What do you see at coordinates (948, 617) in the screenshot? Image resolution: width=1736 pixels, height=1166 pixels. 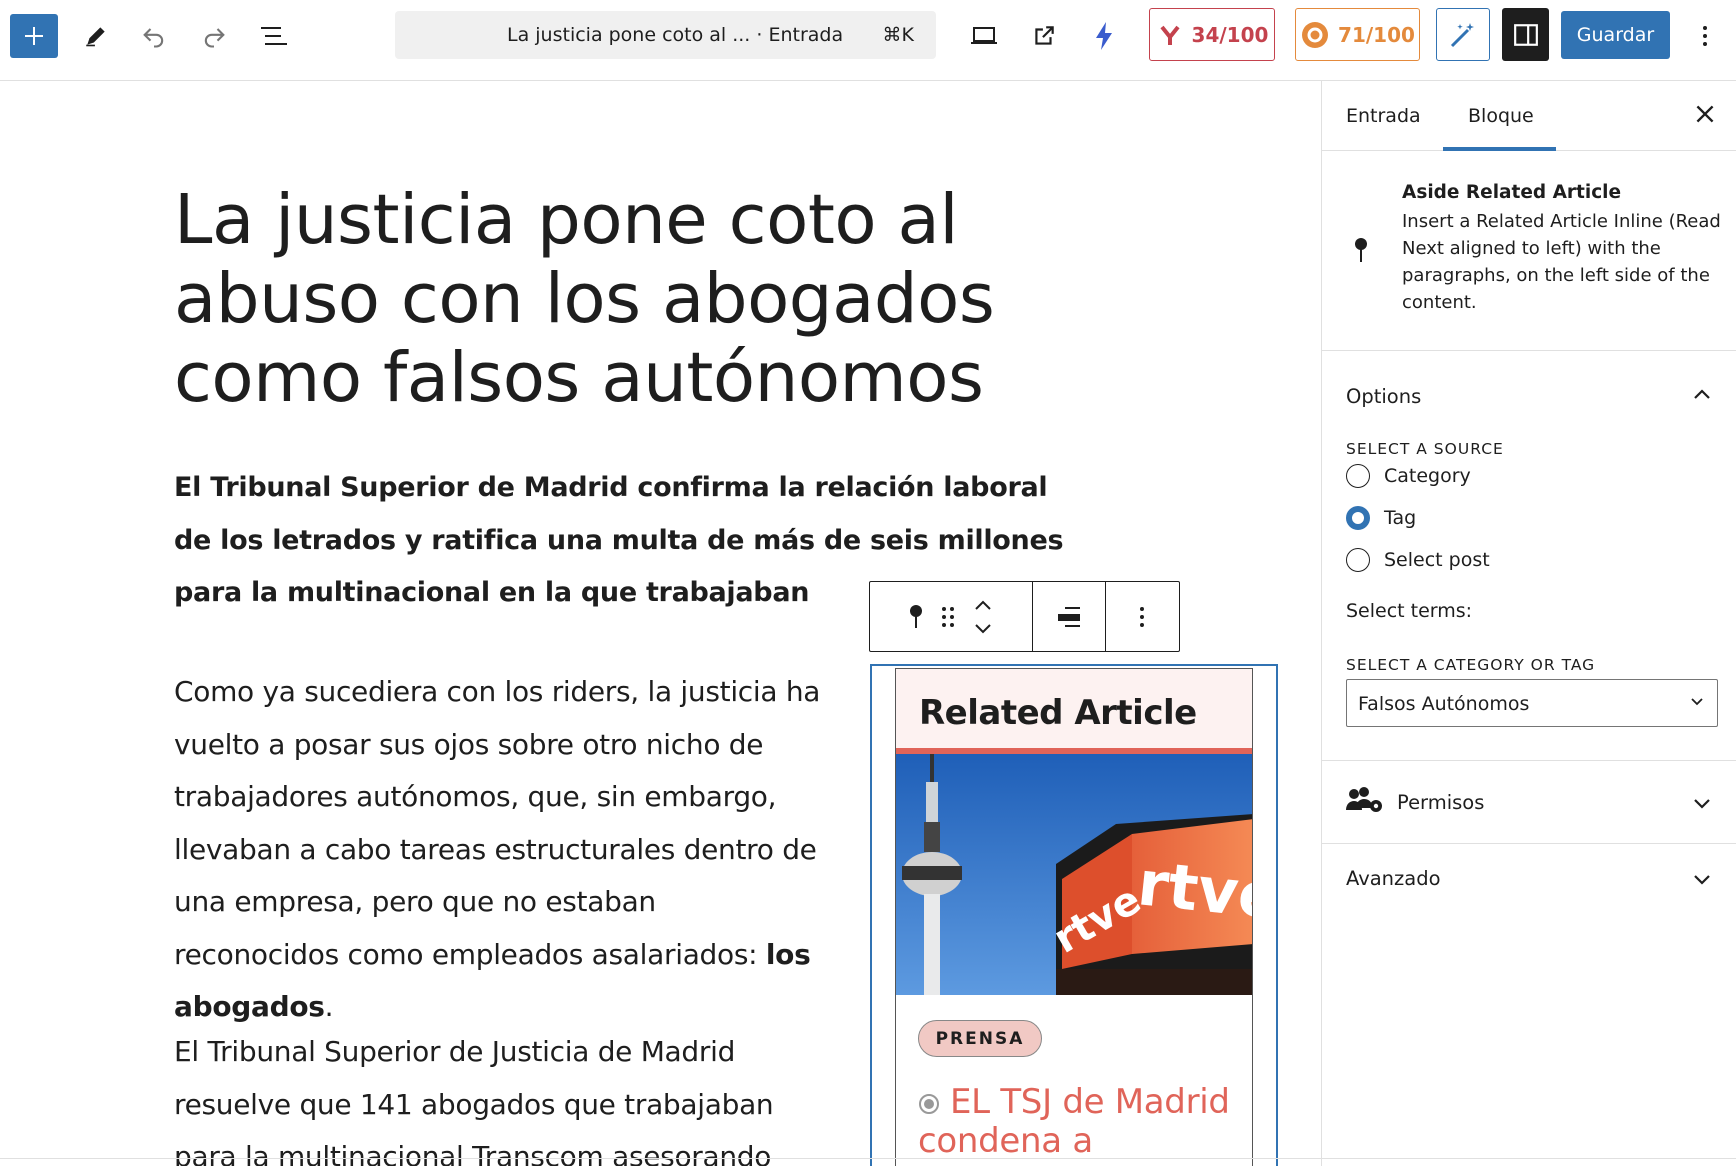 I see `drag-handle-icon` at bounding box center [948, 617].